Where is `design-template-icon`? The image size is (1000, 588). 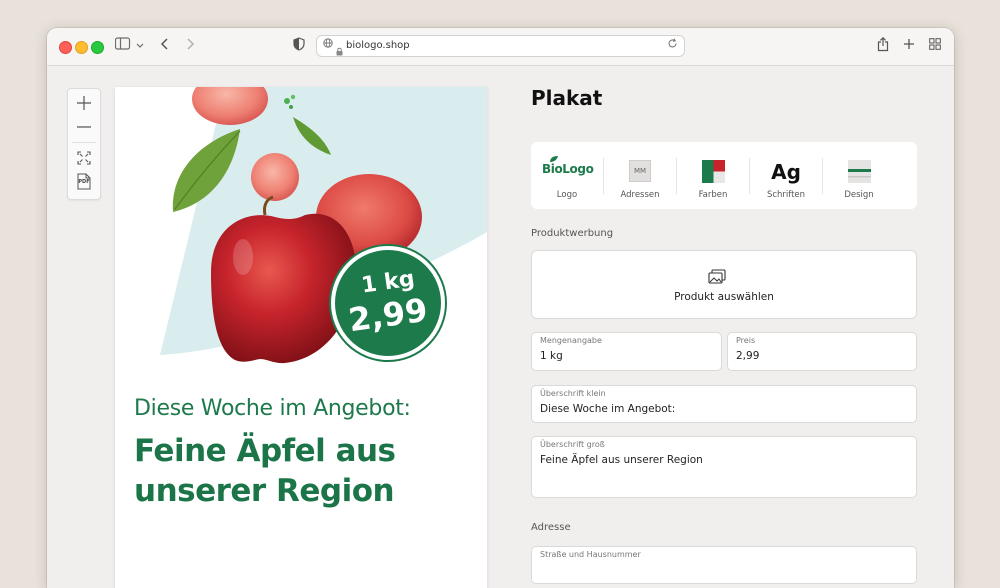 design-template-icon is located at coordinates (859, 171).